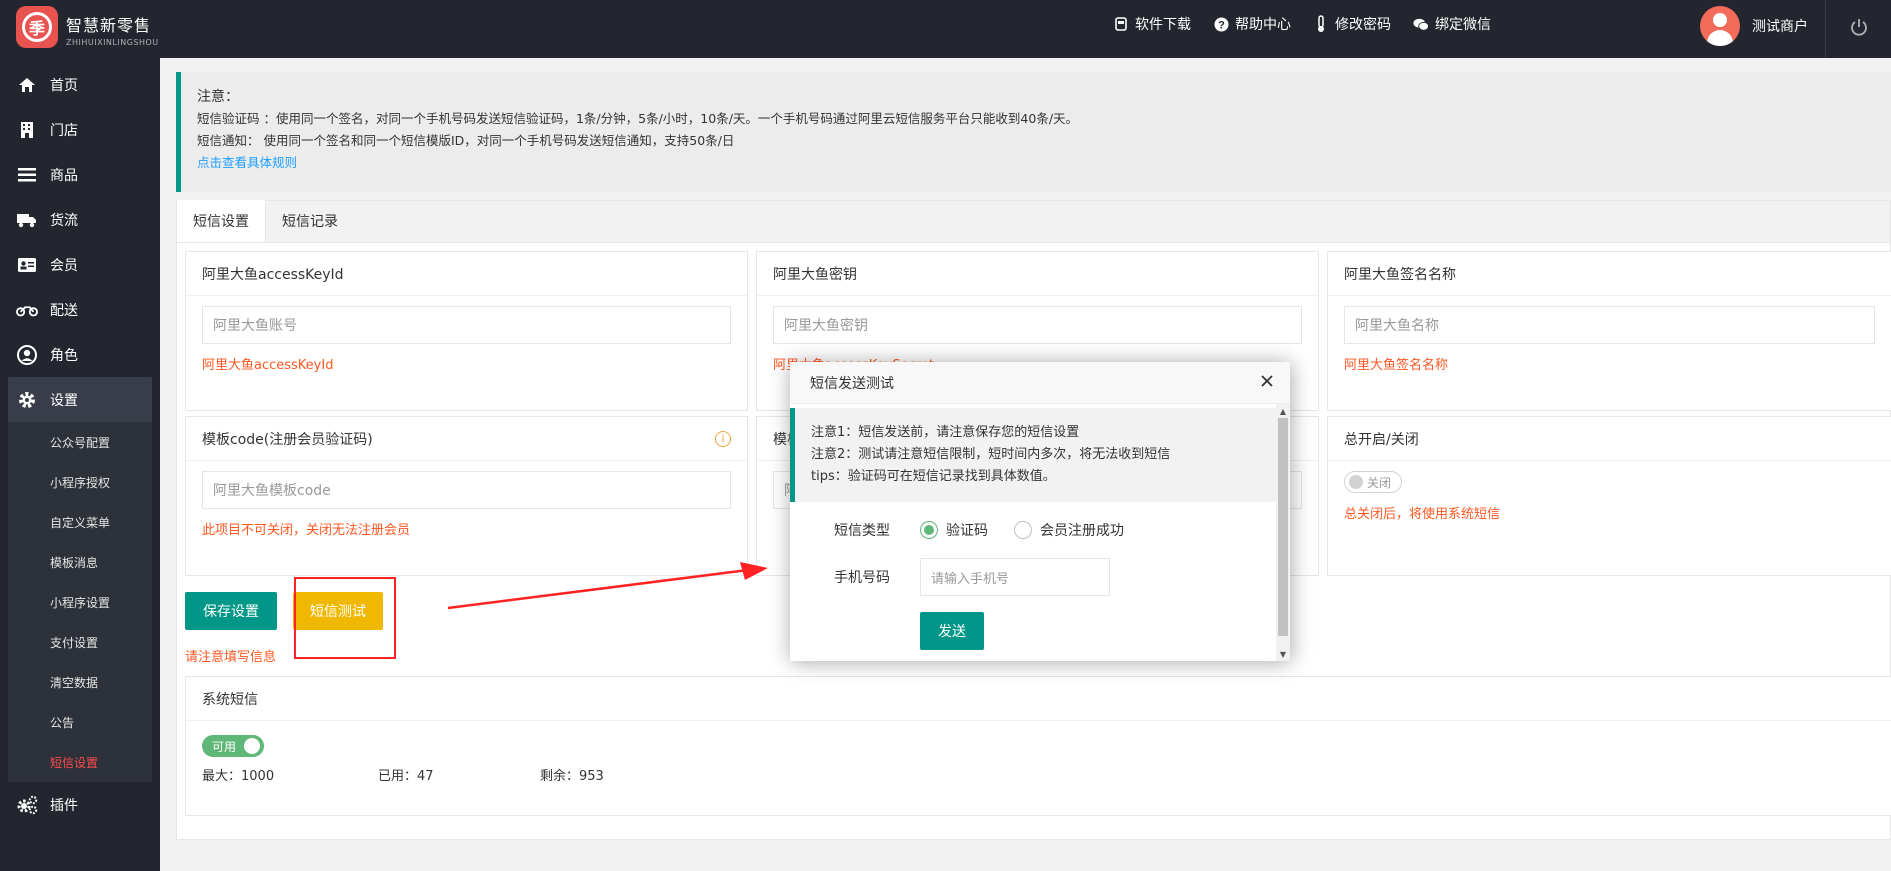  What do you see at coordinates (1263, 25) in the screenshot?
I see `help-label: 帮助中心` at bounding box center [1263, 25].